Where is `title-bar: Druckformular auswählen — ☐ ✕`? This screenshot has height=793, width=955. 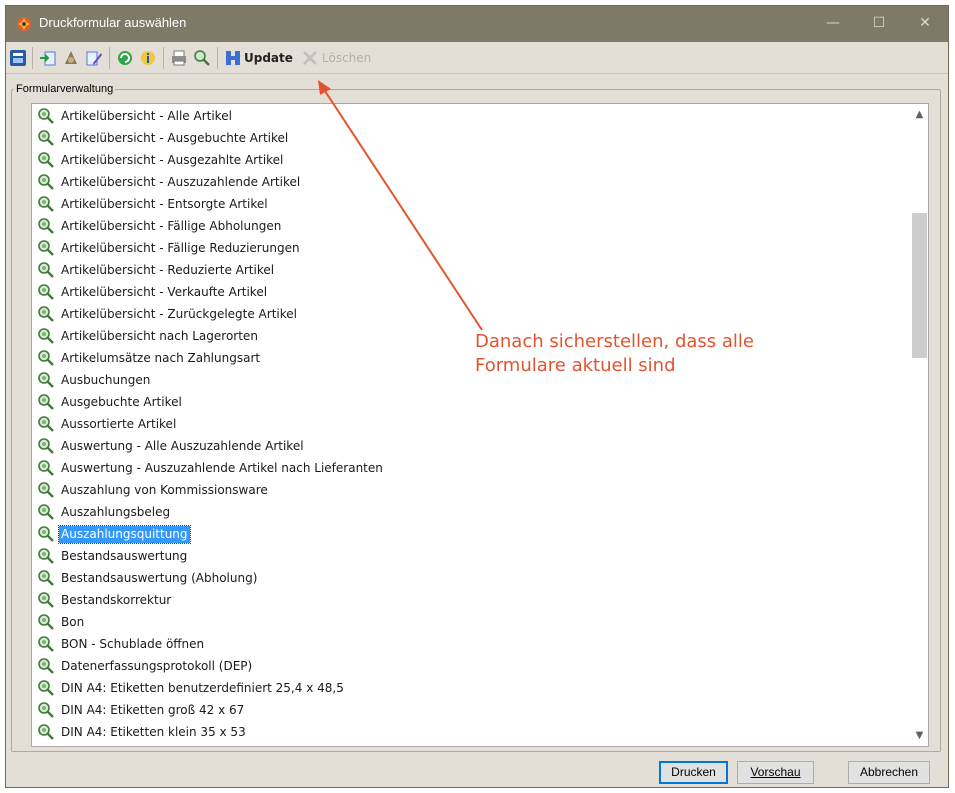
title-bar: Druckformular auswählen — ☐ ✕ is located at coordinates (477, 24).